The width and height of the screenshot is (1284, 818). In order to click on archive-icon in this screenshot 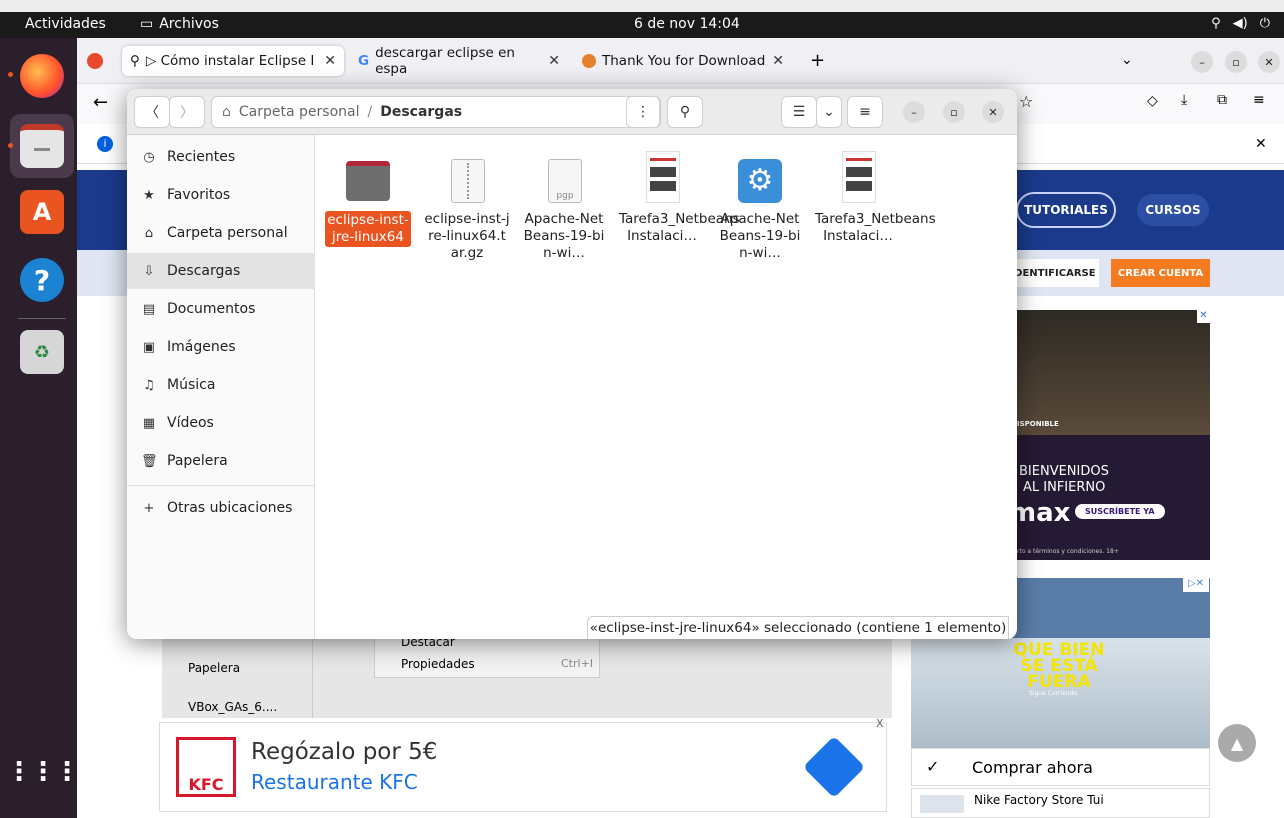, I will do `click(467, 183)`.